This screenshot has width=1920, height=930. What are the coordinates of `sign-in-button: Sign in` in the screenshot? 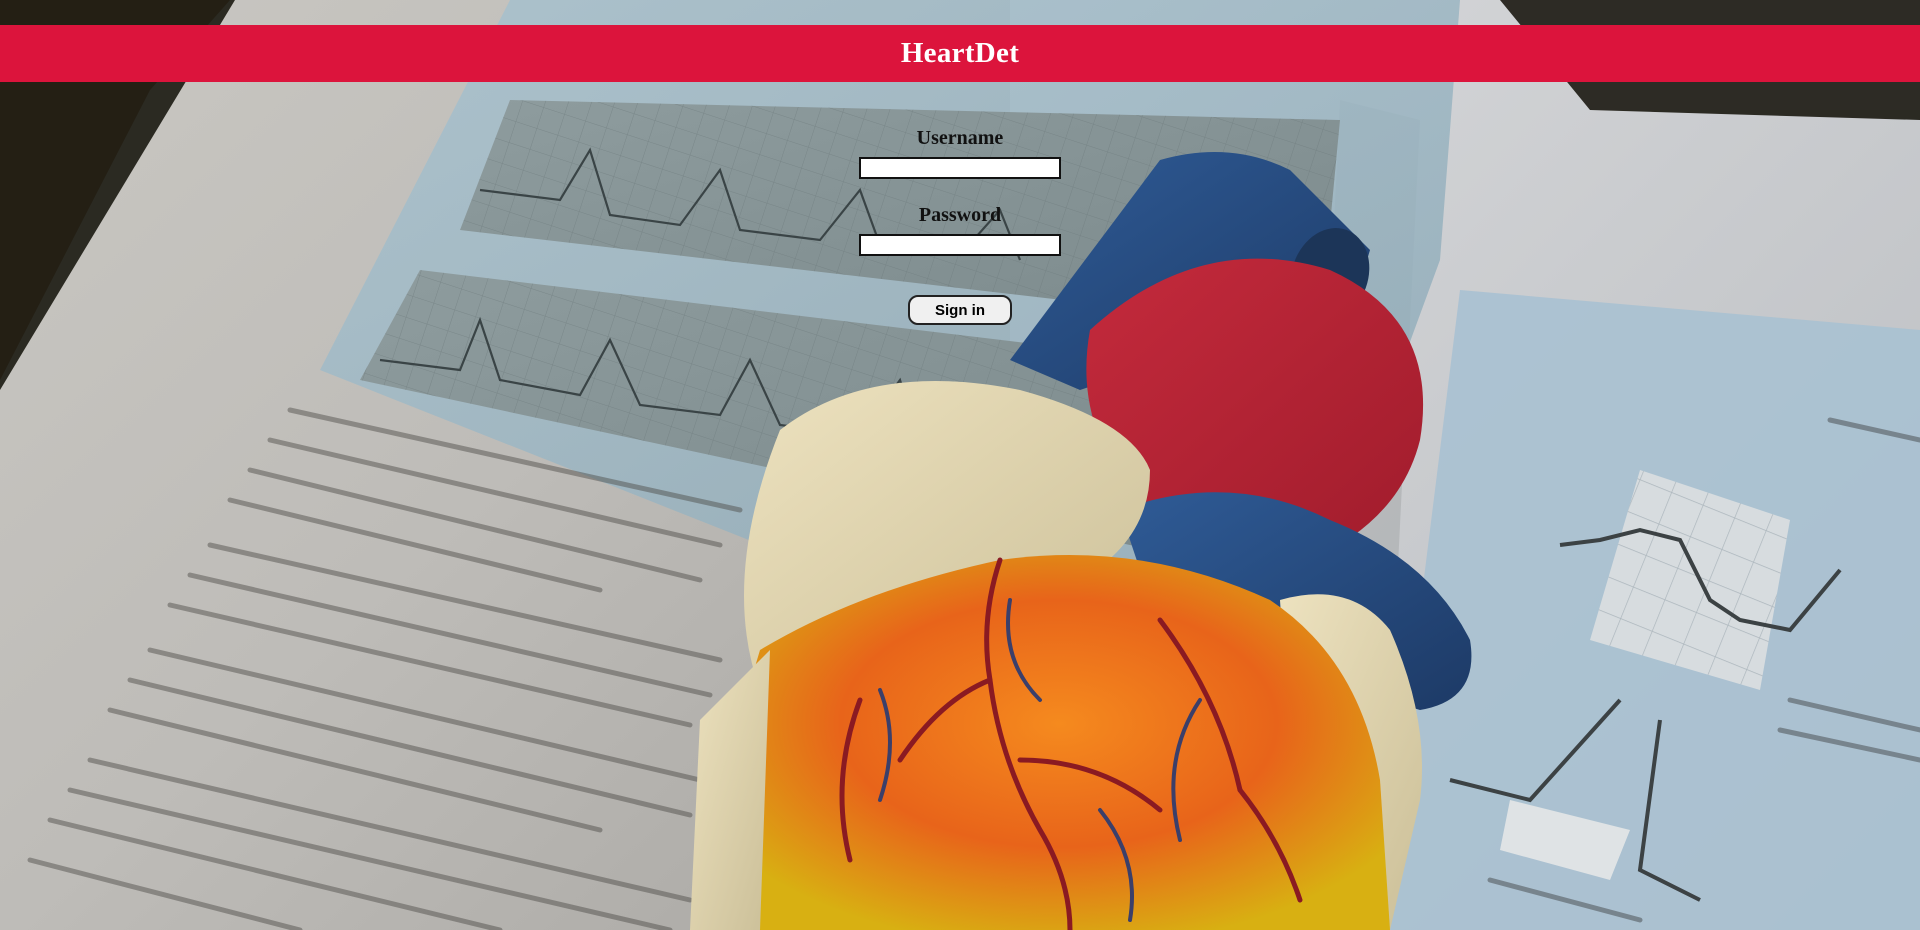 It's located at (960, 310).